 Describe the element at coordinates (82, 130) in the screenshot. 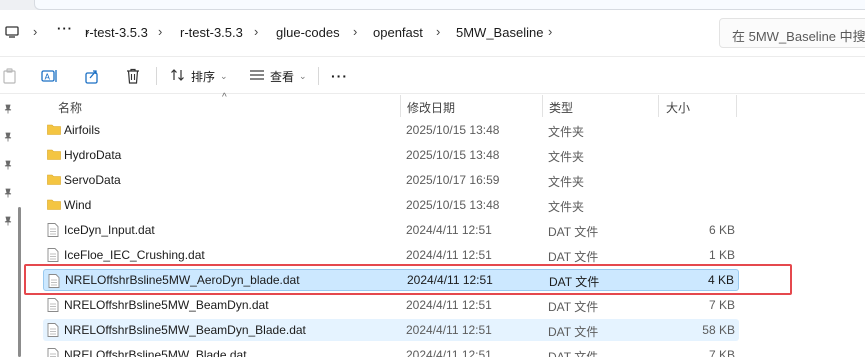

I see `file-name: Airfoils` at that location.